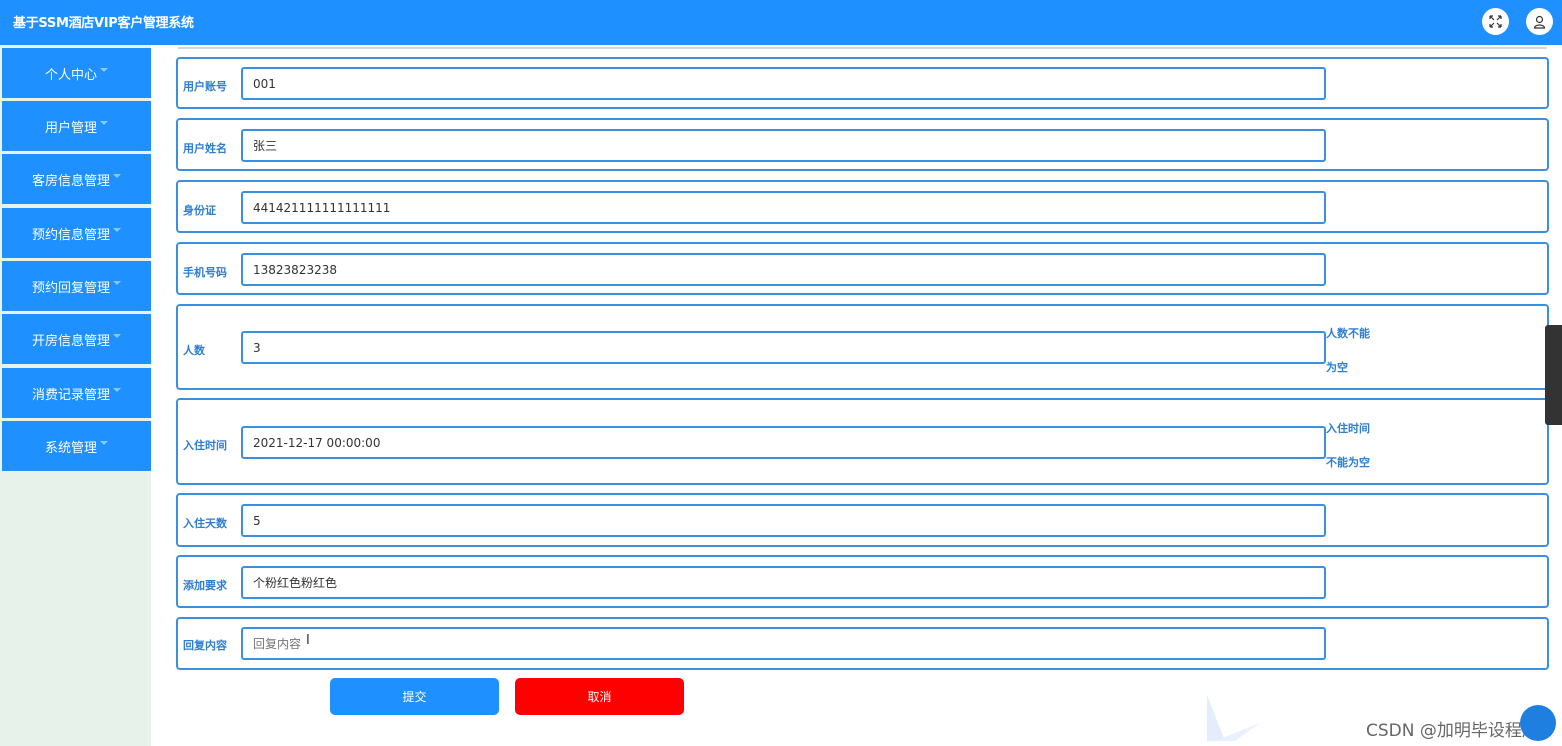  Describe the element at coordinates (414, 696) in the screenshot. I see `submit-button: 提交` at that location.